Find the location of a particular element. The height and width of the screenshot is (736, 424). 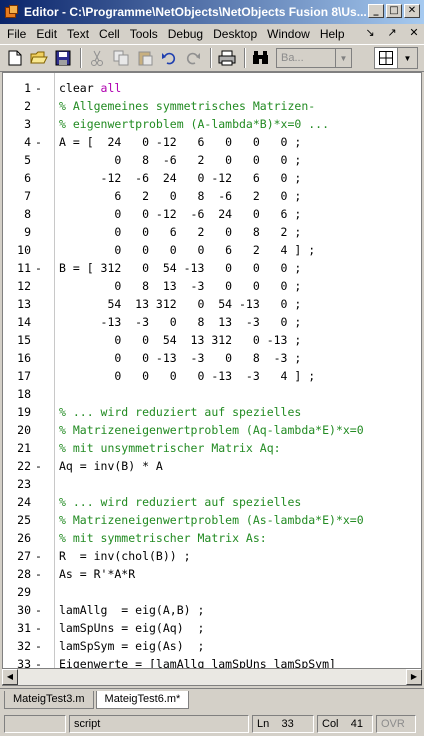

code-line: 27- R = inv(chol(B)) ; is located at coordinates (212, 556).